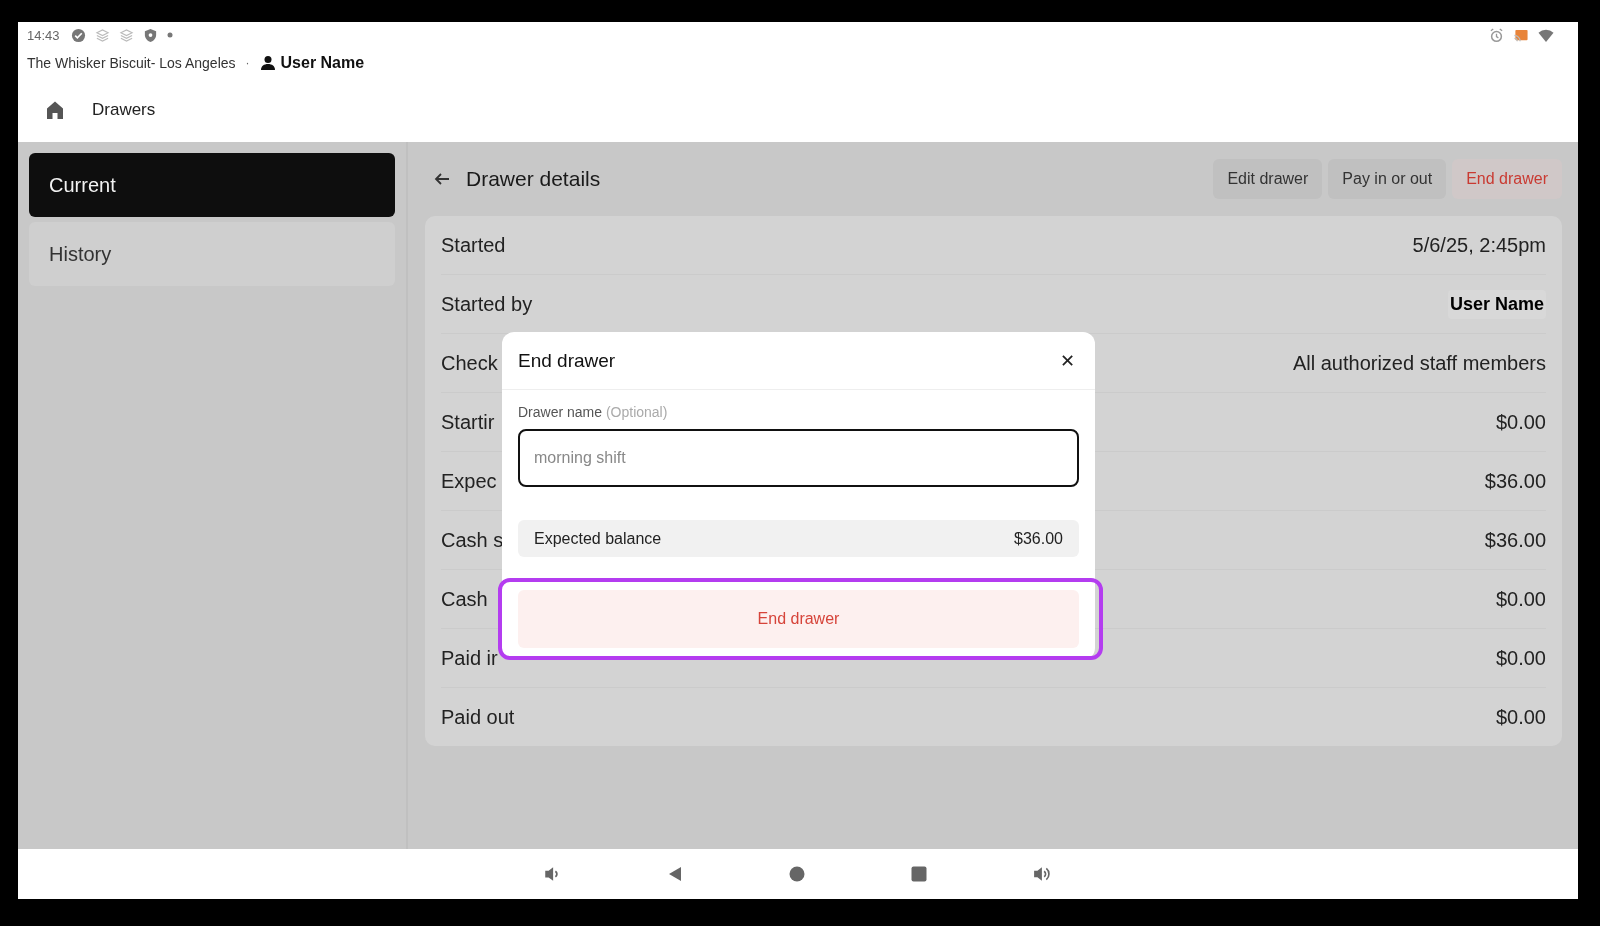  What do you see at coordinates (212, 254) in the screenshot?
I see `sidebar-item: History` at bounding box center [212, 254].